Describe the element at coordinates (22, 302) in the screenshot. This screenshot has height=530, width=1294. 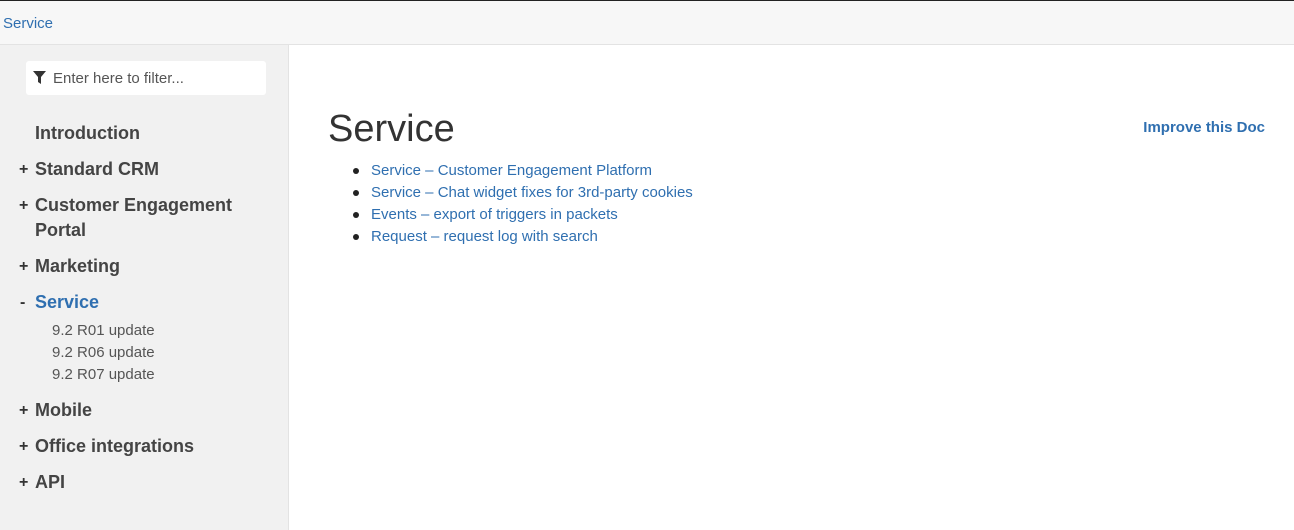
I see `collapse-icon: -` at that location.